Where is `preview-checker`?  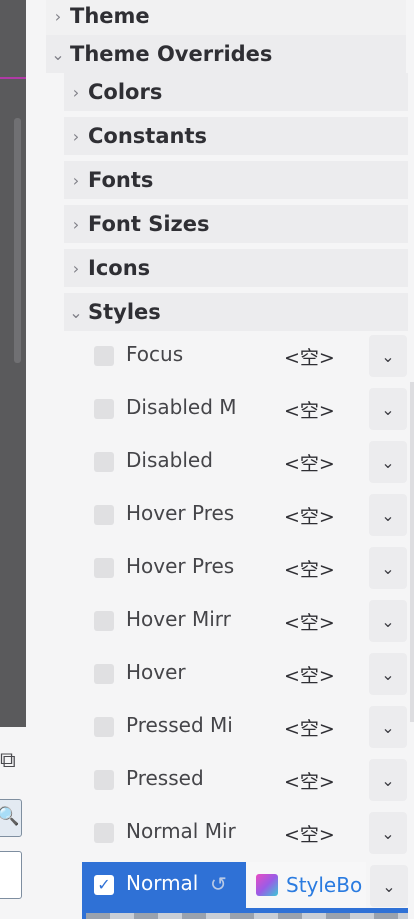 preview-checker is located at coordinates (247, 916).